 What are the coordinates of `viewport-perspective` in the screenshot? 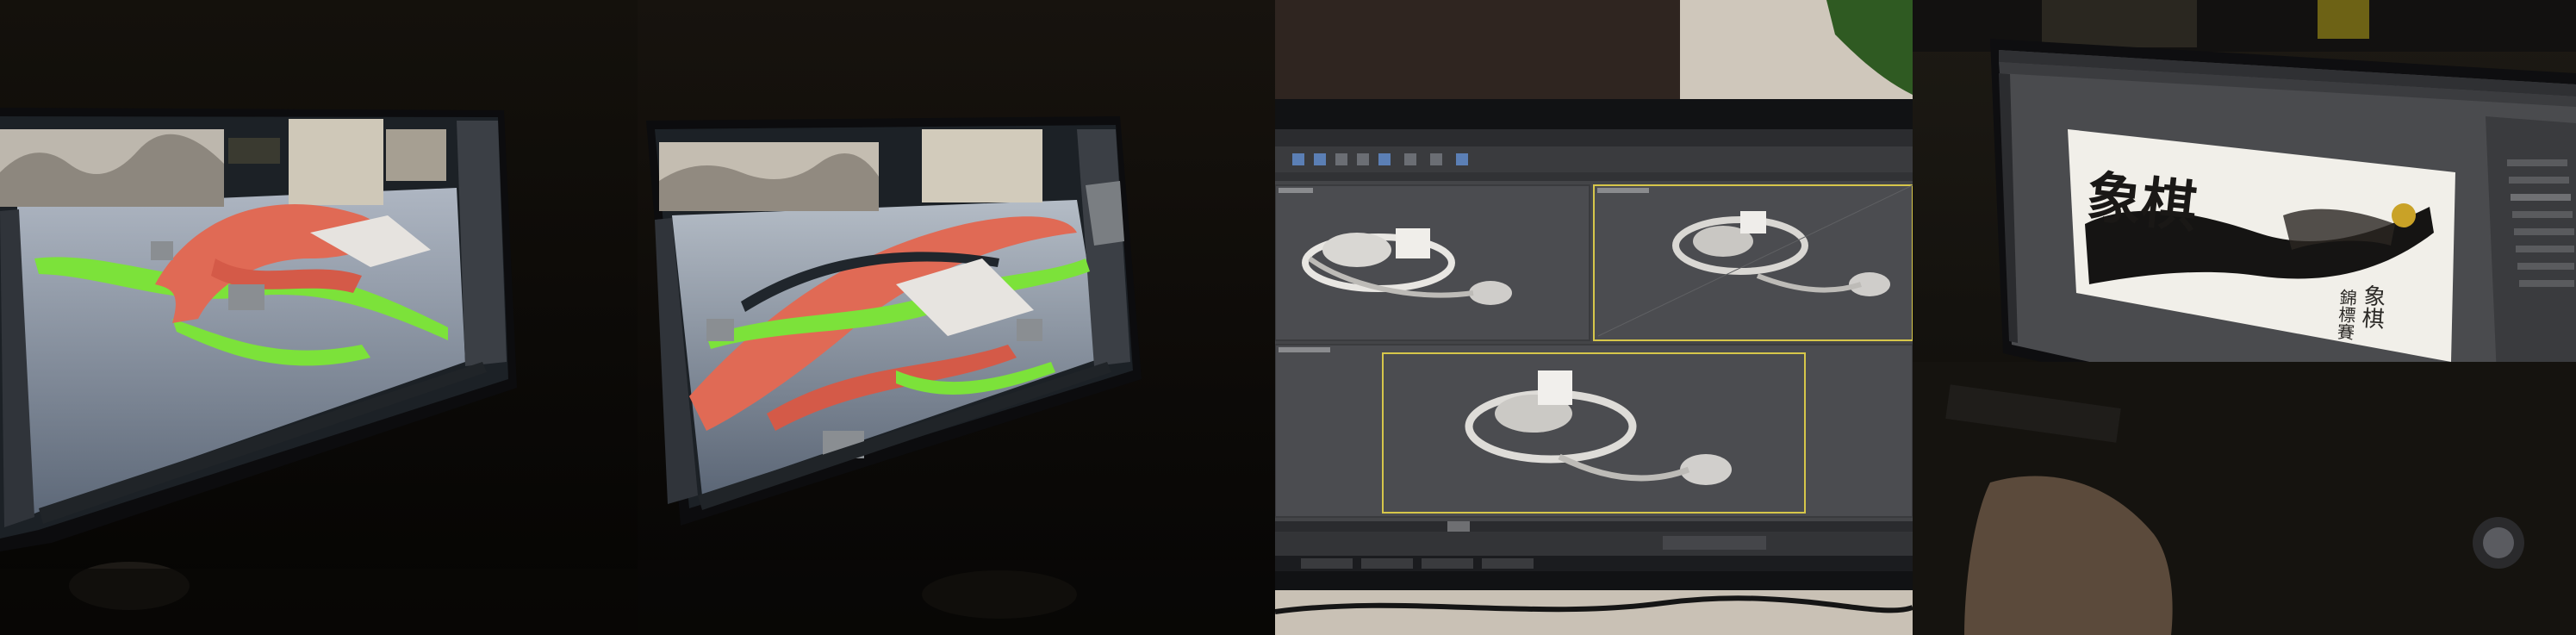 It's located at (1594, 431).